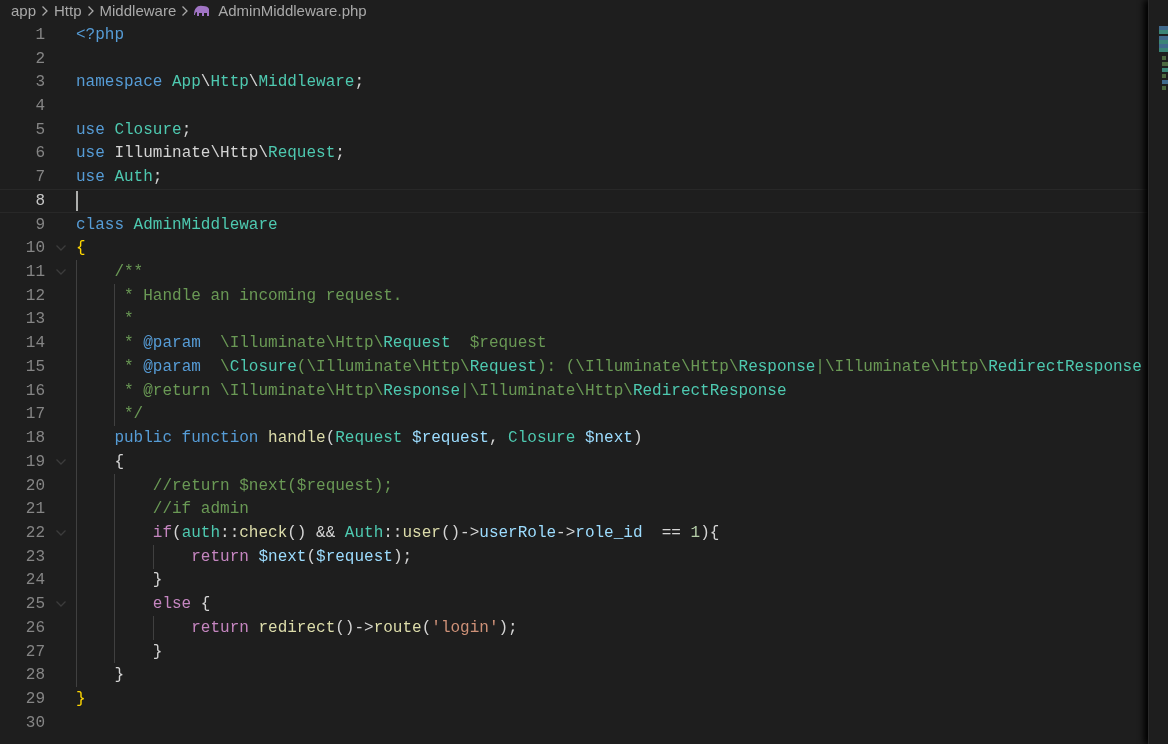 The width and height of the screenshot is (1168, 744). I want to click on line-number: 9, so click(39, 225).